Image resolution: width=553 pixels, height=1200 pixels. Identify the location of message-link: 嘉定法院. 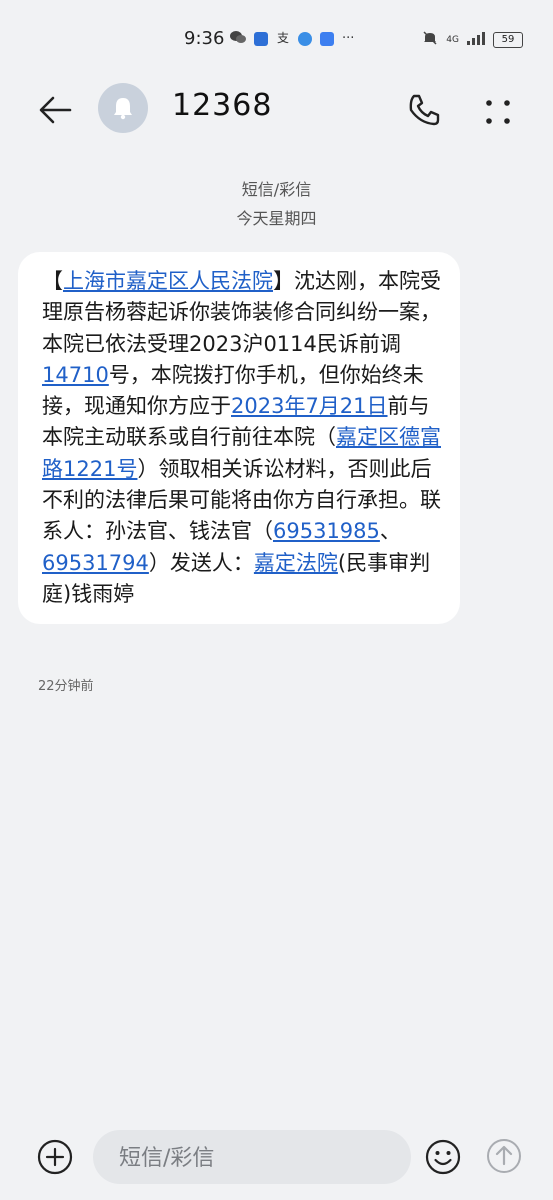
(296, 563).